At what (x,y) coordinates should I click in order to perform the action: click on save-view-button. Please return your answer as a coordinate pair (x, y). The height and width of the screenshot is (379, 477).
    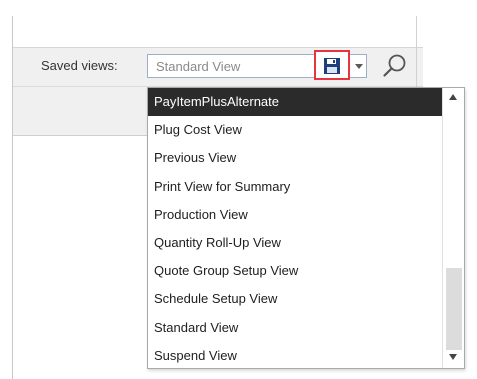
    Looking at the image, I should click on (332, 65).